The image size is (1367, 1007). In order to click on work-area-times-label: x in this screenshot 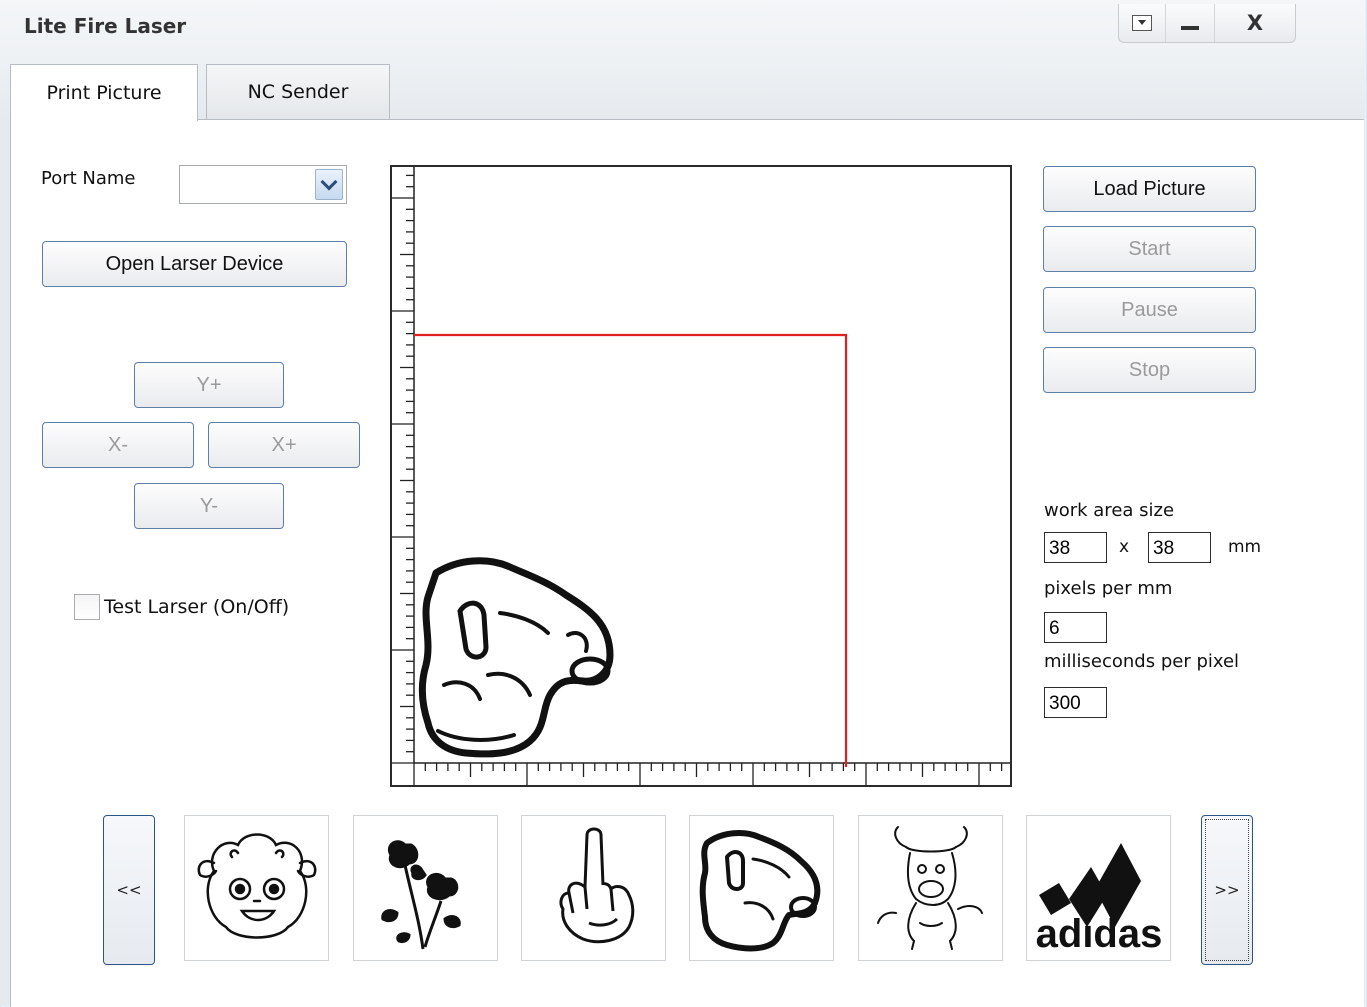, I will do `click(1124, 547)`.